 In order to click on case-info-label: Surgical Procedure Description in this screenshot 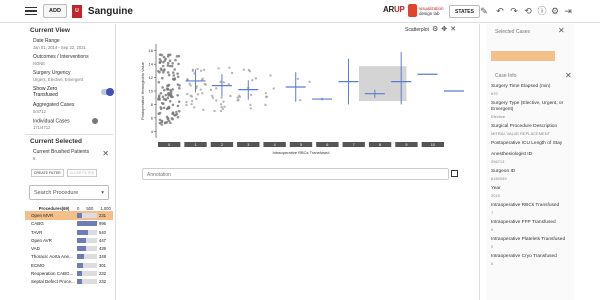, I will do `click(524, 126)`.